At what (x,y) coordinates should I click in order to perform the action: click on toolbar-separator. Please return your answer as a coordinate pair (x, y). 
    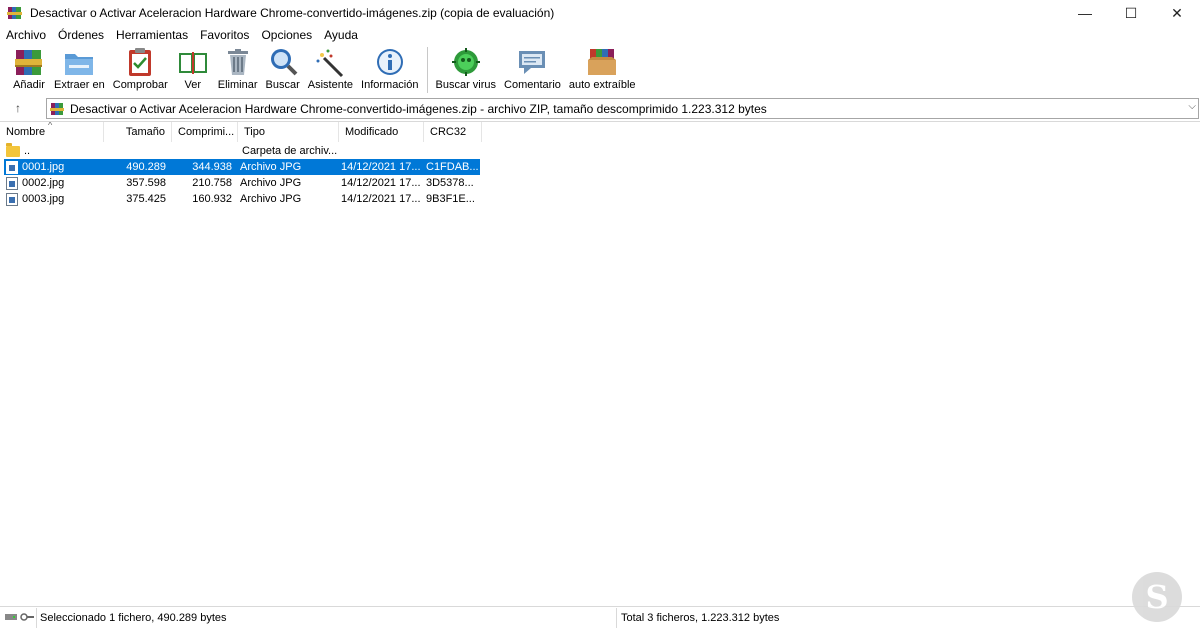
    Looking at the image, I should click on (427, 70).